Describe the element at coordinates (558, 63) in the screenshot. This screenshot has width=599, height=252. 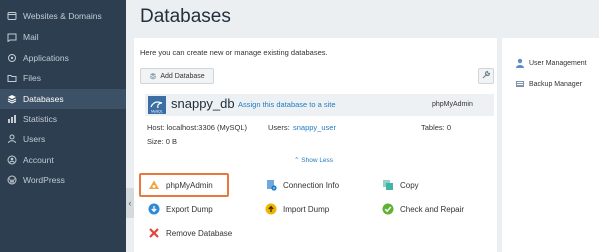
I see `user-management-label: User Management` at that location.